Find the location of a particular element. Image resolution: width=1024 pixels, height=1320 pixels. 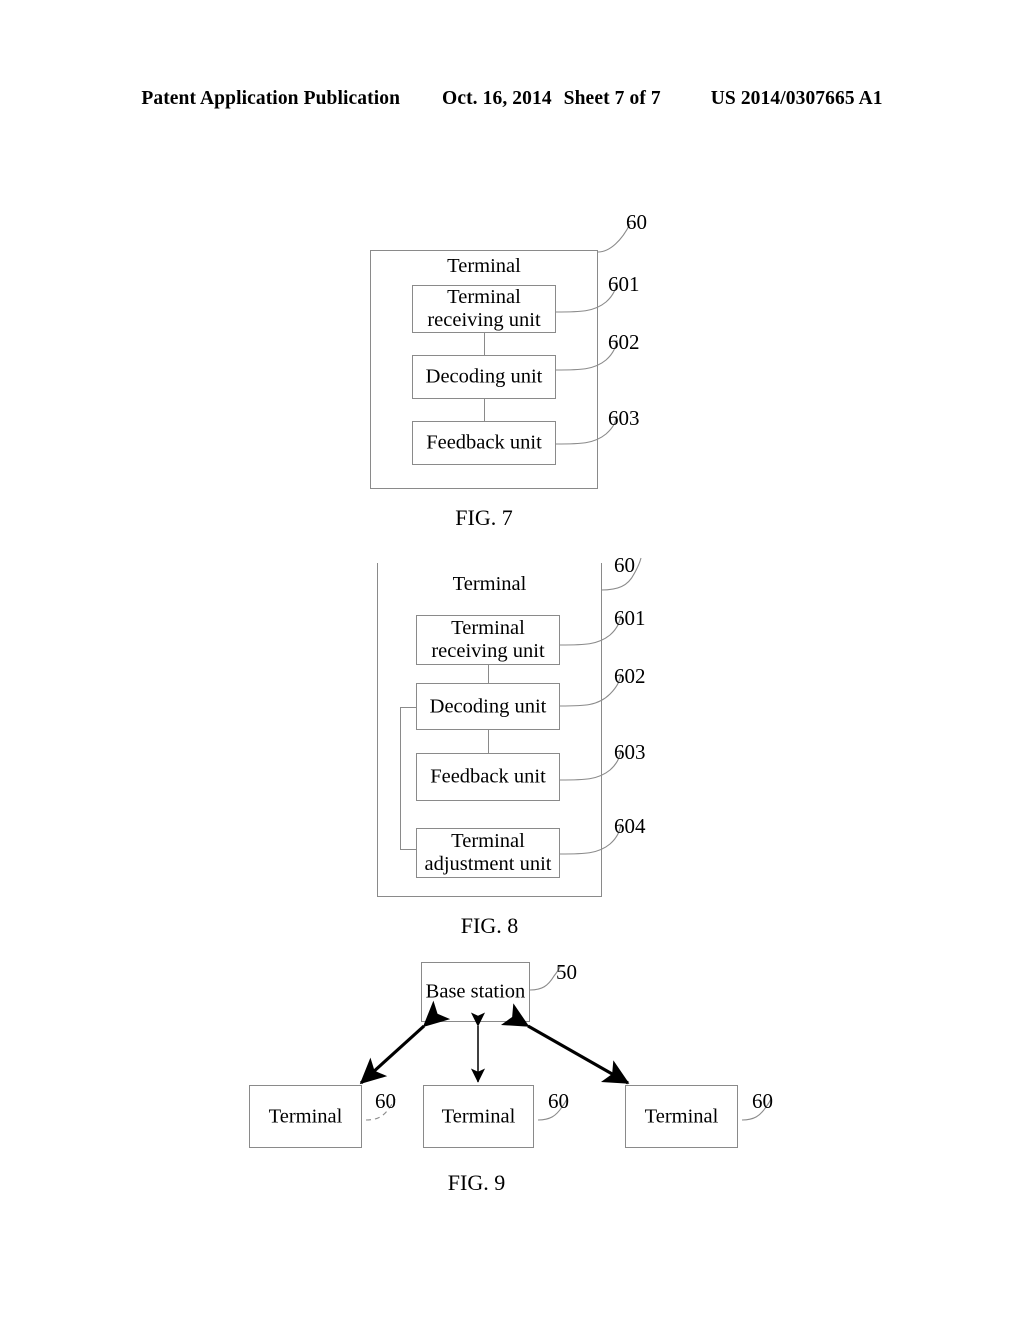

fig9-arrow-right is located at coordinates (565, 1044).